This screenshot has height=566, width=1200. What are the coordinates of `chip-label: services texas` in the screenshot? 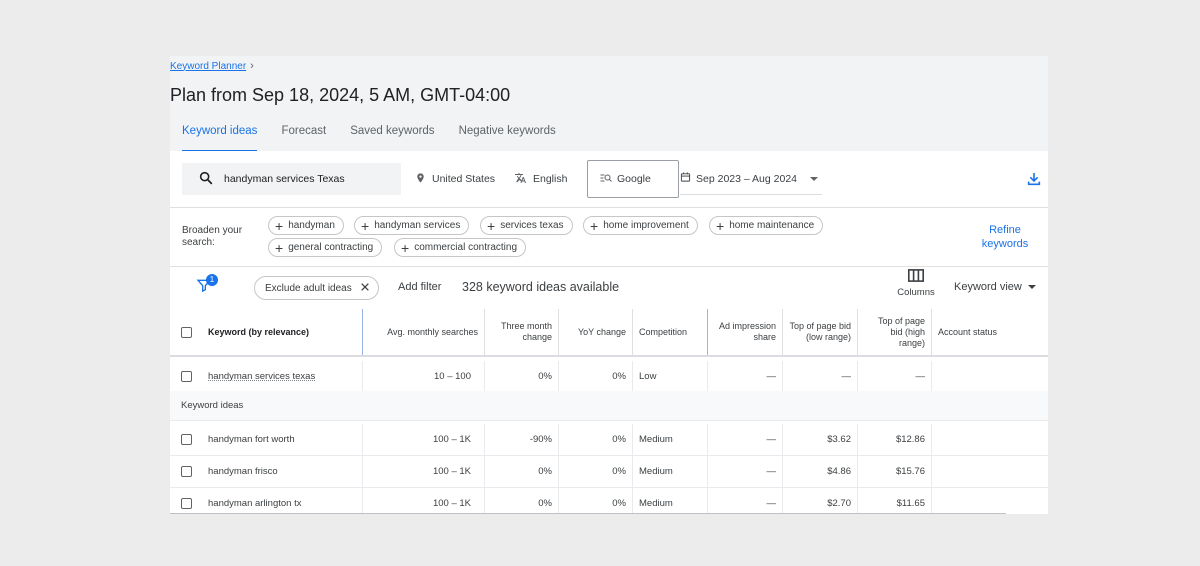 It's located at (532, 225).